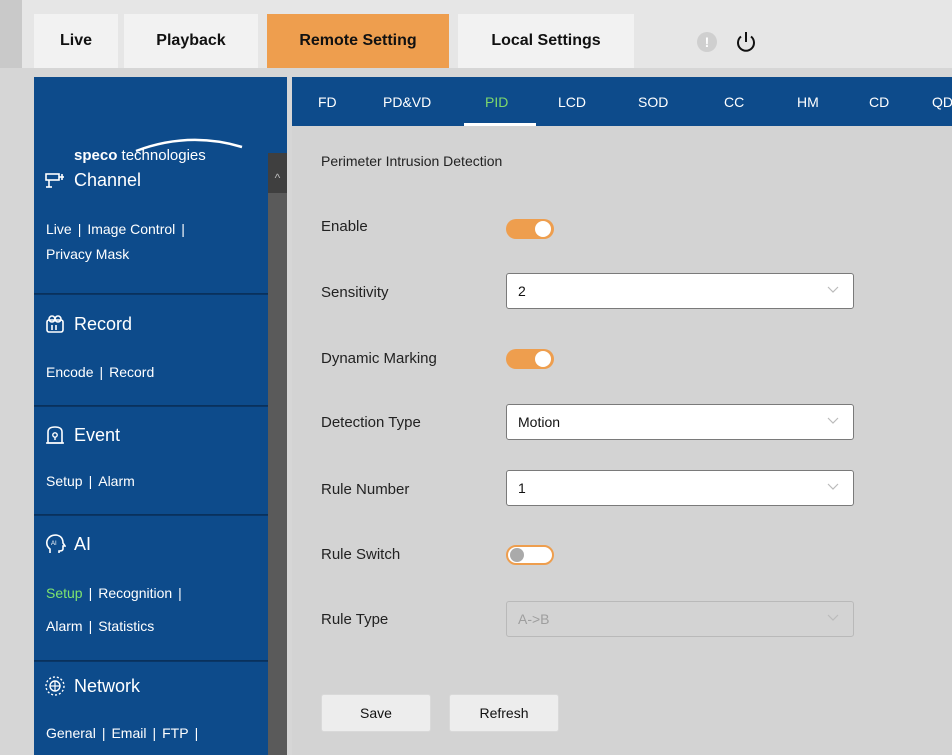 This screenshot has height=755, width=952. I want to click on sidebar-section-title: Event, so click(97, 434).